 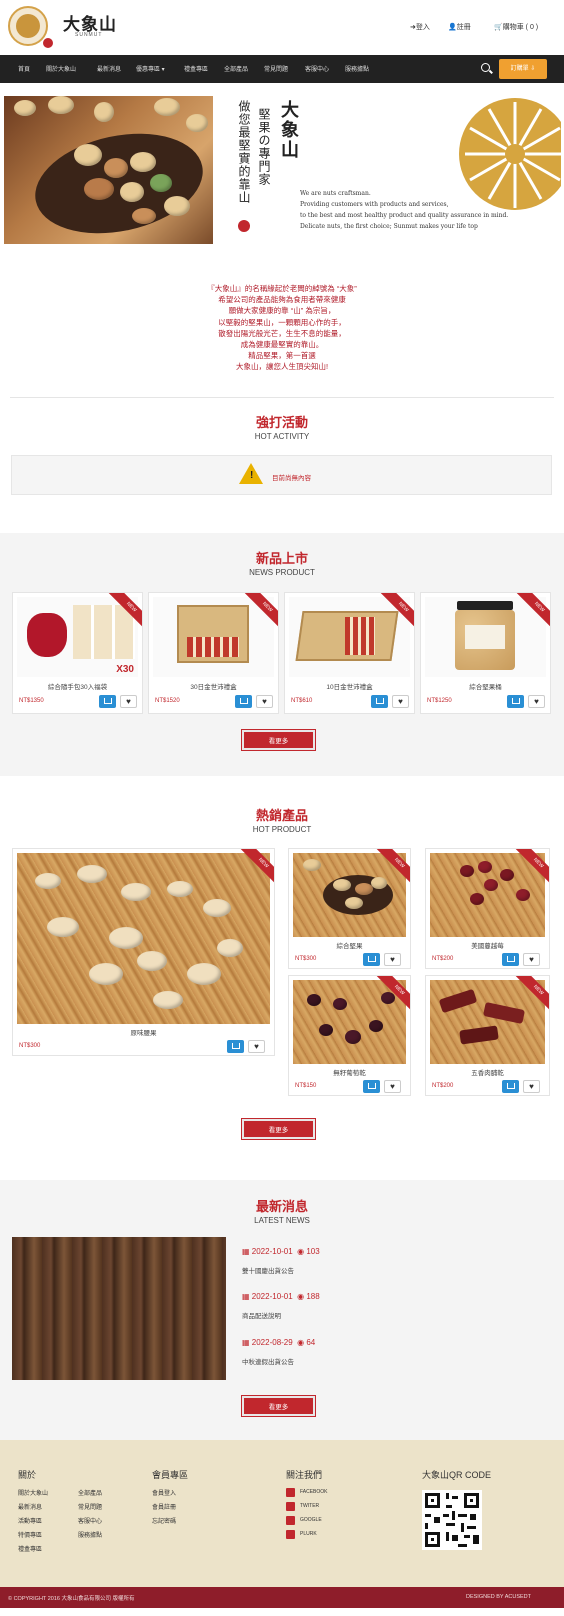 I want to click on product-name: 10日金世沛禮盒, so click(x=349, y=686).